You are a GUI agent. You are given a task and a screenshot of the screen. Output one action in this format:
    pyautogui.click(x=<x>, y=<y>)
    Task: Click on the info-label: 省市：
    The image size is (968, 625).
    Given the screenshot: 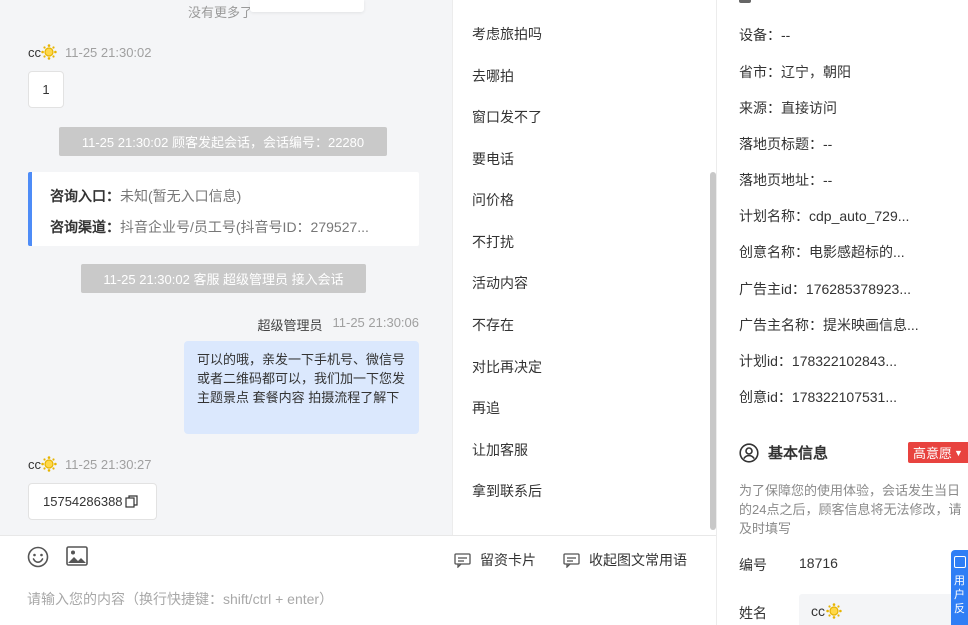 What is the action you would take?
    pyautogui.click(x=760, y=72)
    